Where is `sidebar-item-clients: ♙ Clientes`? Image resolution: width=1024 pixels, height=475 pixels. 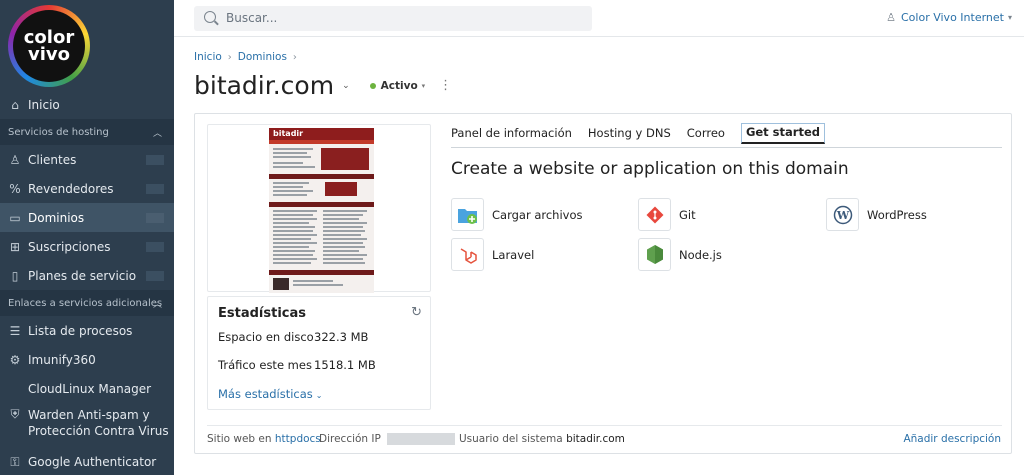 sidebar-item-clients: ♙ Clientes is located at coordinates (87, 159).